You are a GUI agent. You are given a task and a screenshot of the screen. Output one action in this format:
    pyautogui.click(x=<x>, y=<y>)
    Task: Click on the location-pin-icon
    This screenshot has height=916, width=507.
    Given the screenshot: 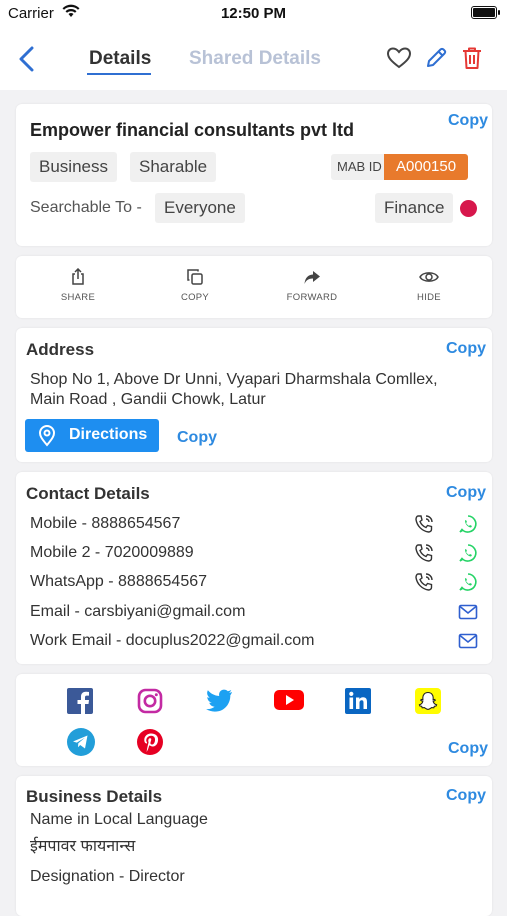 What is the action you would take?
    pyautogui.click(x=47, y=436)
    